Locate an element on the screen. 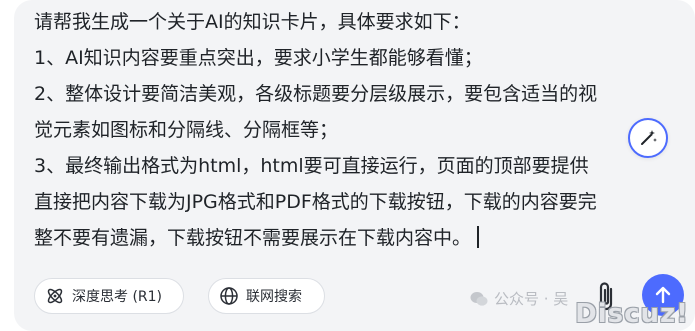 This screenshot has height=331, width=695. prompt-line: 3、最终输出格式为html，html要可直接运行，页面的顶部要提供 is located at coordinates (311, 166).